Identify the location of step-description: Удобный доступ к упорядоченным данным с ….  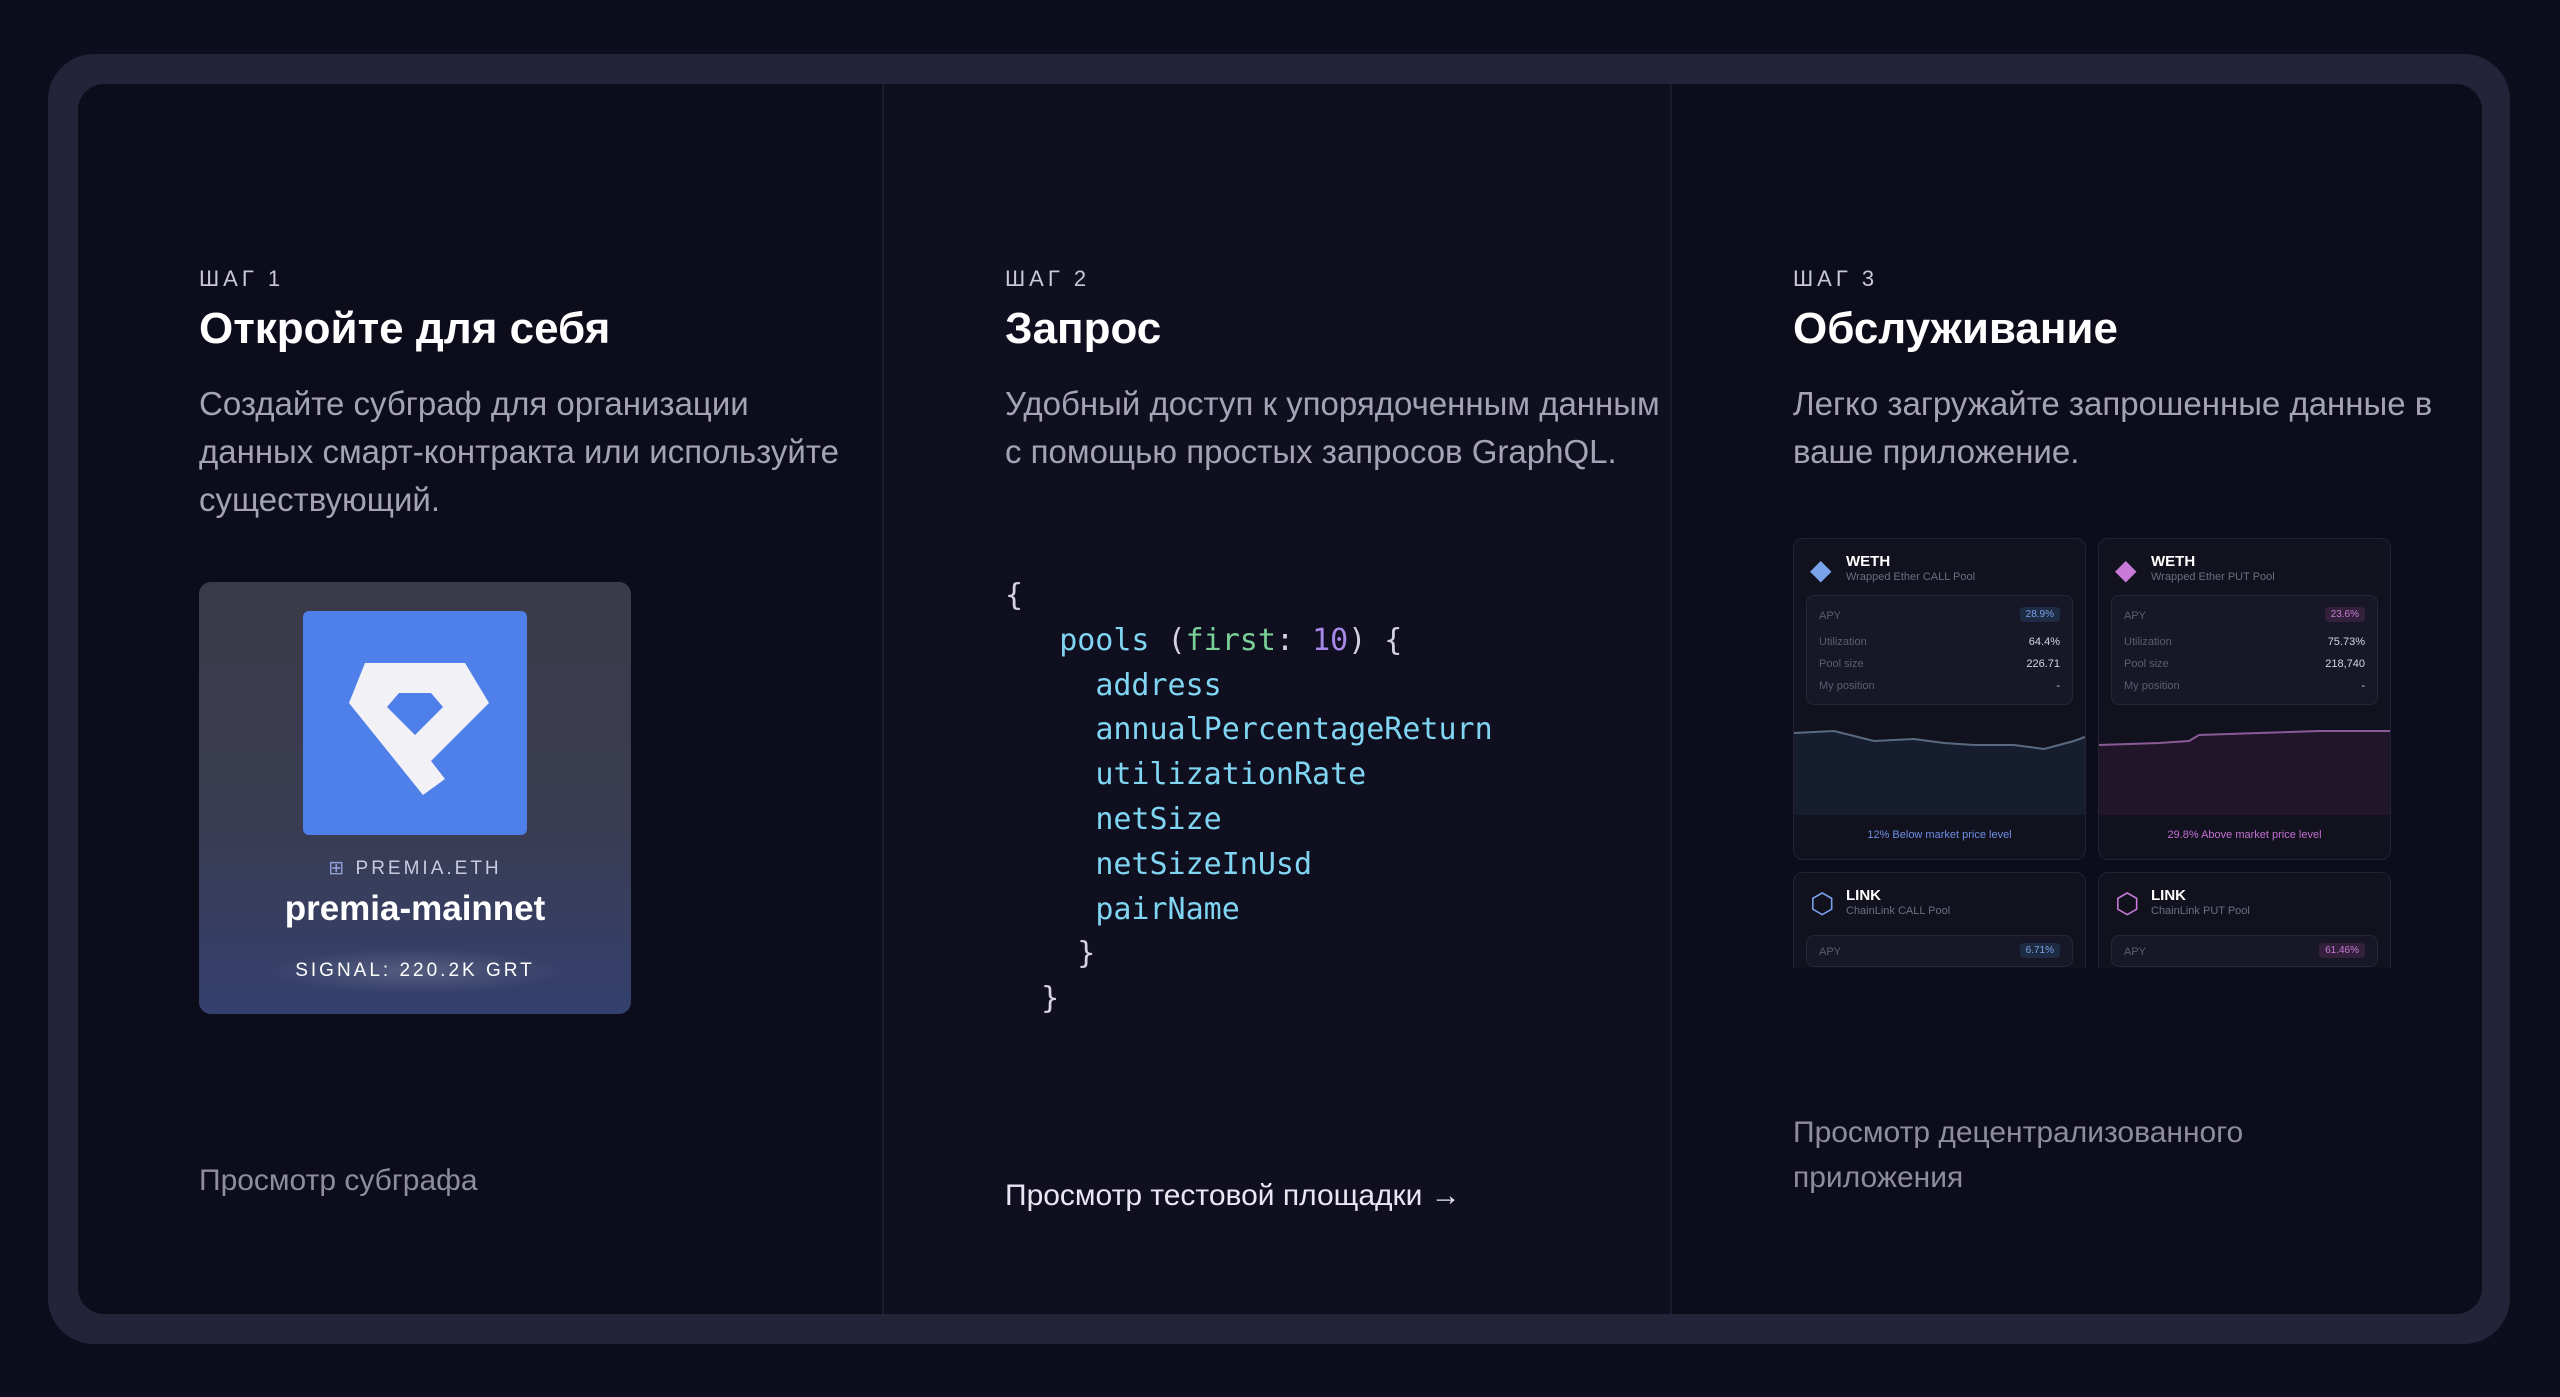
(1332, 427).